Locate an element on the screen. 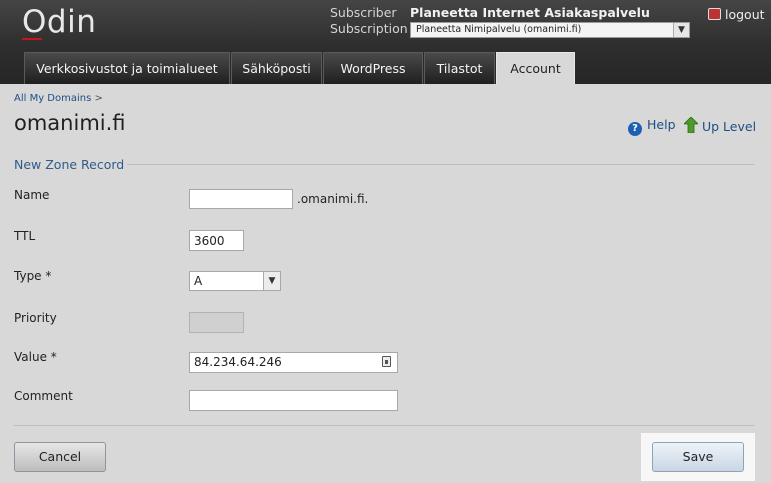 The image size is (771, 483). type-label: Type * is located at coordinates (33, 276).